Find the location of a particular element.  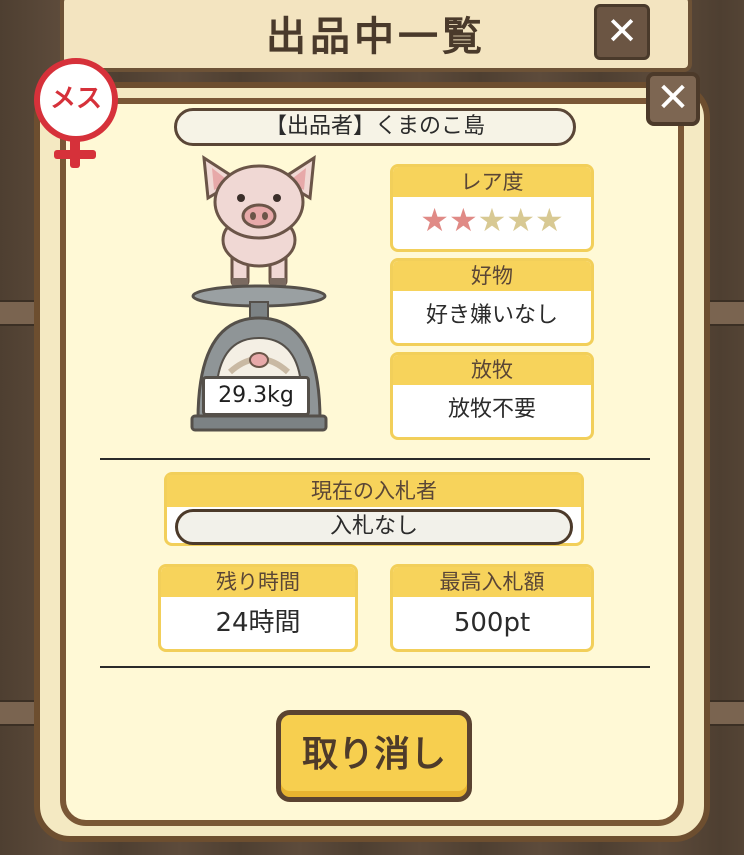

grazing-value: 放牧不要 is located at coordinates (491, 409).